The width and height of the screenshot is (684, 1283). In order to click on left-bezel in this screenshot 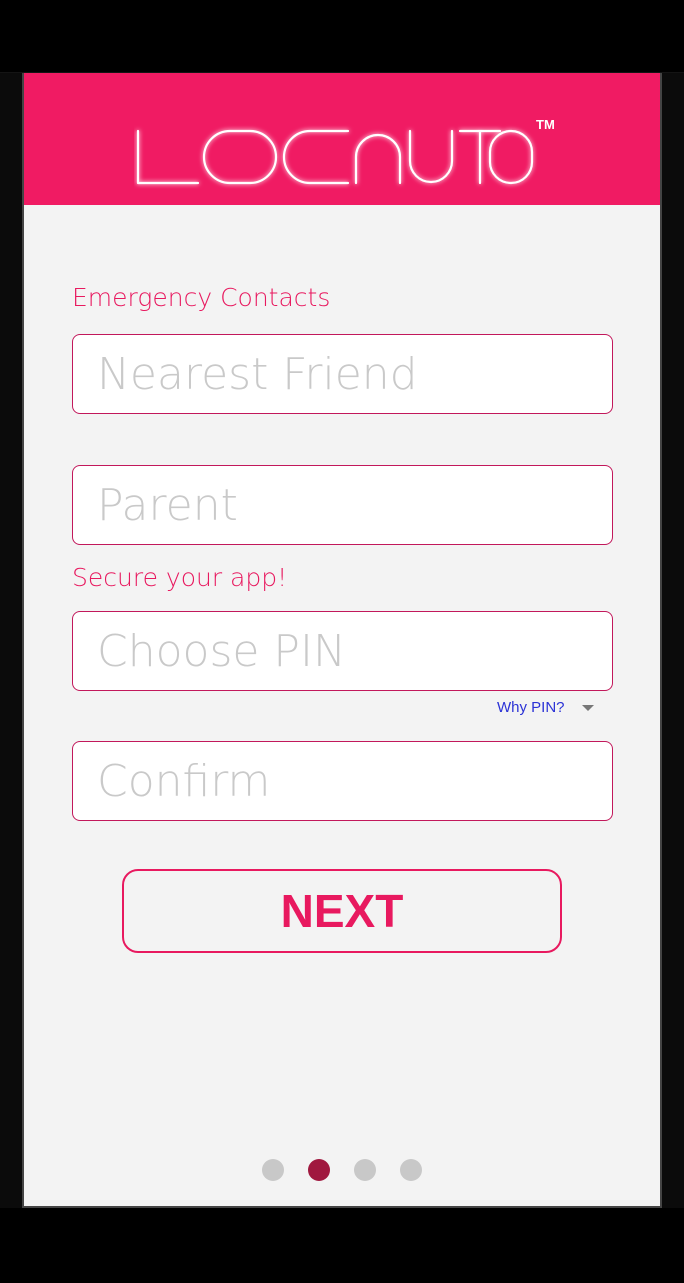, I will do `click(11, 640)`.